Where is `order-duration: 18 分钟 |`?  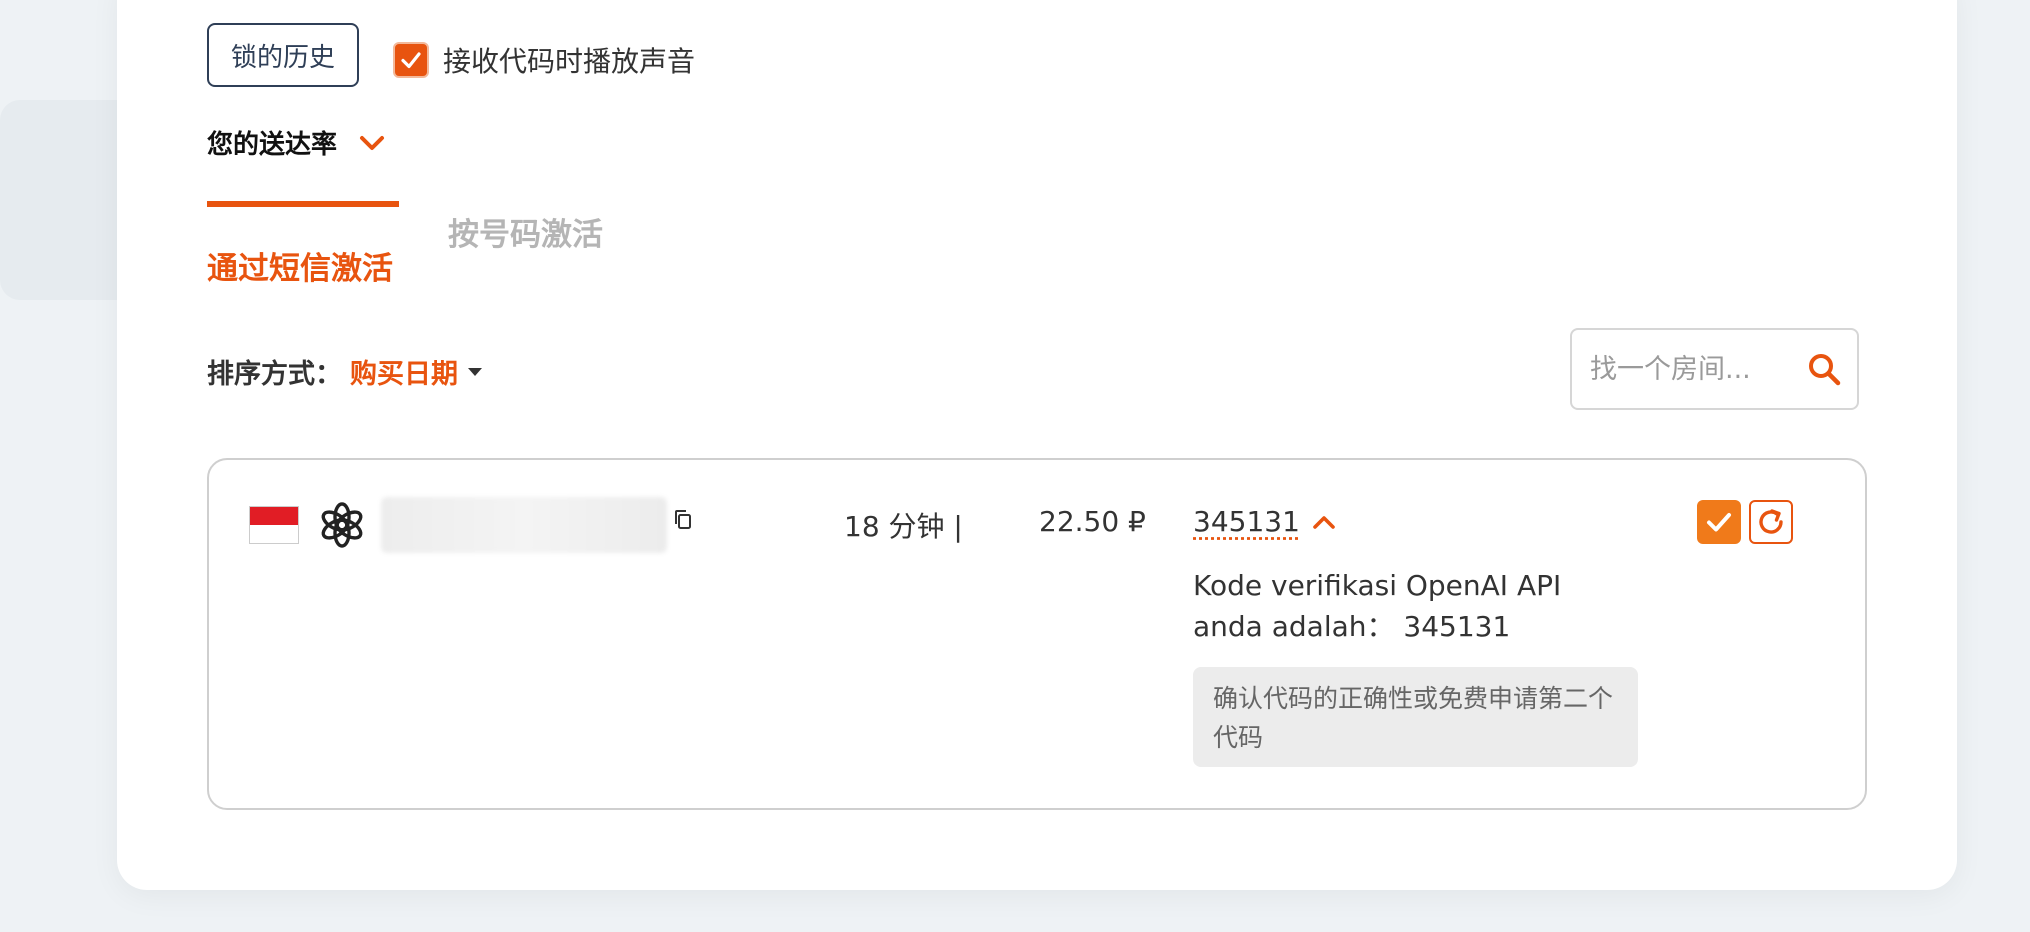 order-duration: 18 分钟 | is located at coordinates (903, 526).